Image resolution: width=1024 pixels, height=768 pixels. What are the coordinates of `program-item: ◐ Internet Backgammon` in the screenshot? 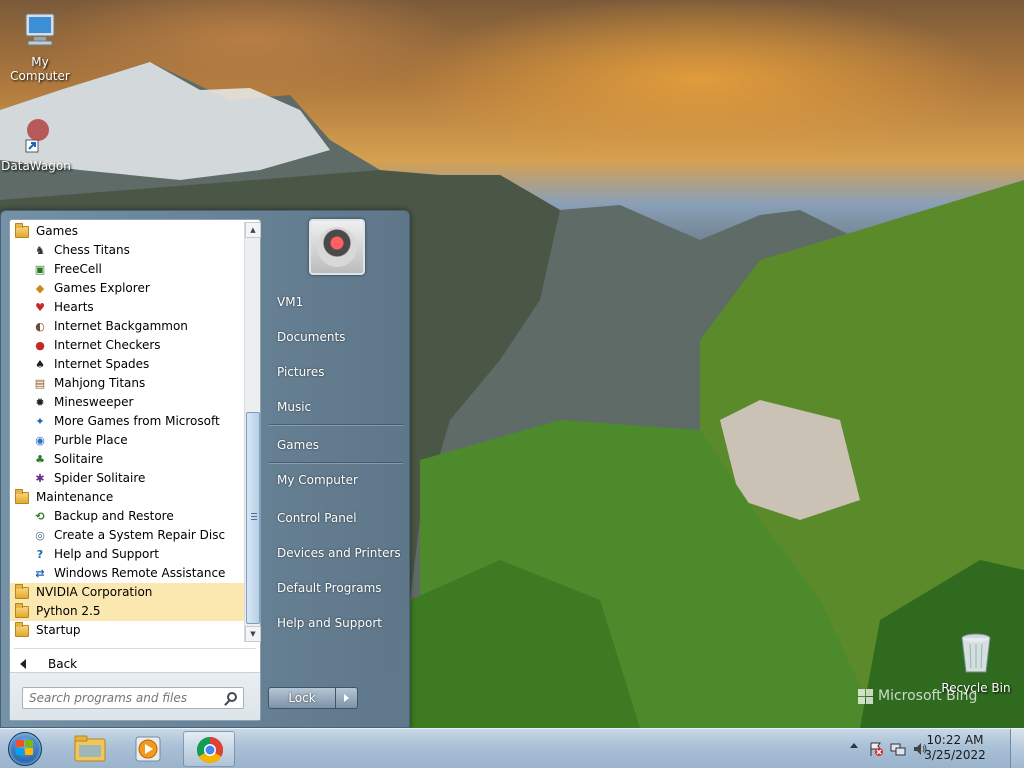 It's located at (127, 326).